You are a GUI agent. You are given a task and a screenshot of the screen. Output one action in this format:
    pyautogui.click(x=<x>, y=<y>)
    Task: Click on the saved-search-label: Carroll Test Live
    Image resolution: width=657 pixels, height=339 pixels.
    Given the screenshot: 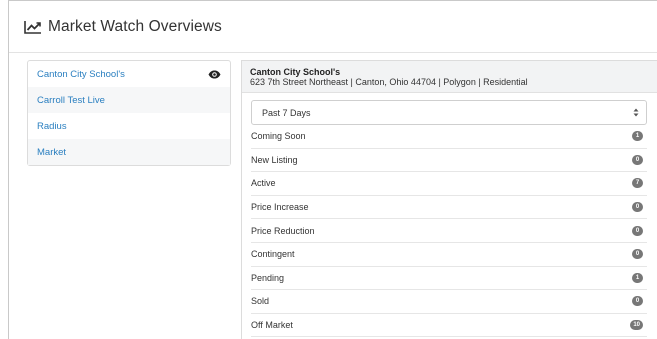 What is the action you would take?
    pyautogui.click(x=71, y=100)
    